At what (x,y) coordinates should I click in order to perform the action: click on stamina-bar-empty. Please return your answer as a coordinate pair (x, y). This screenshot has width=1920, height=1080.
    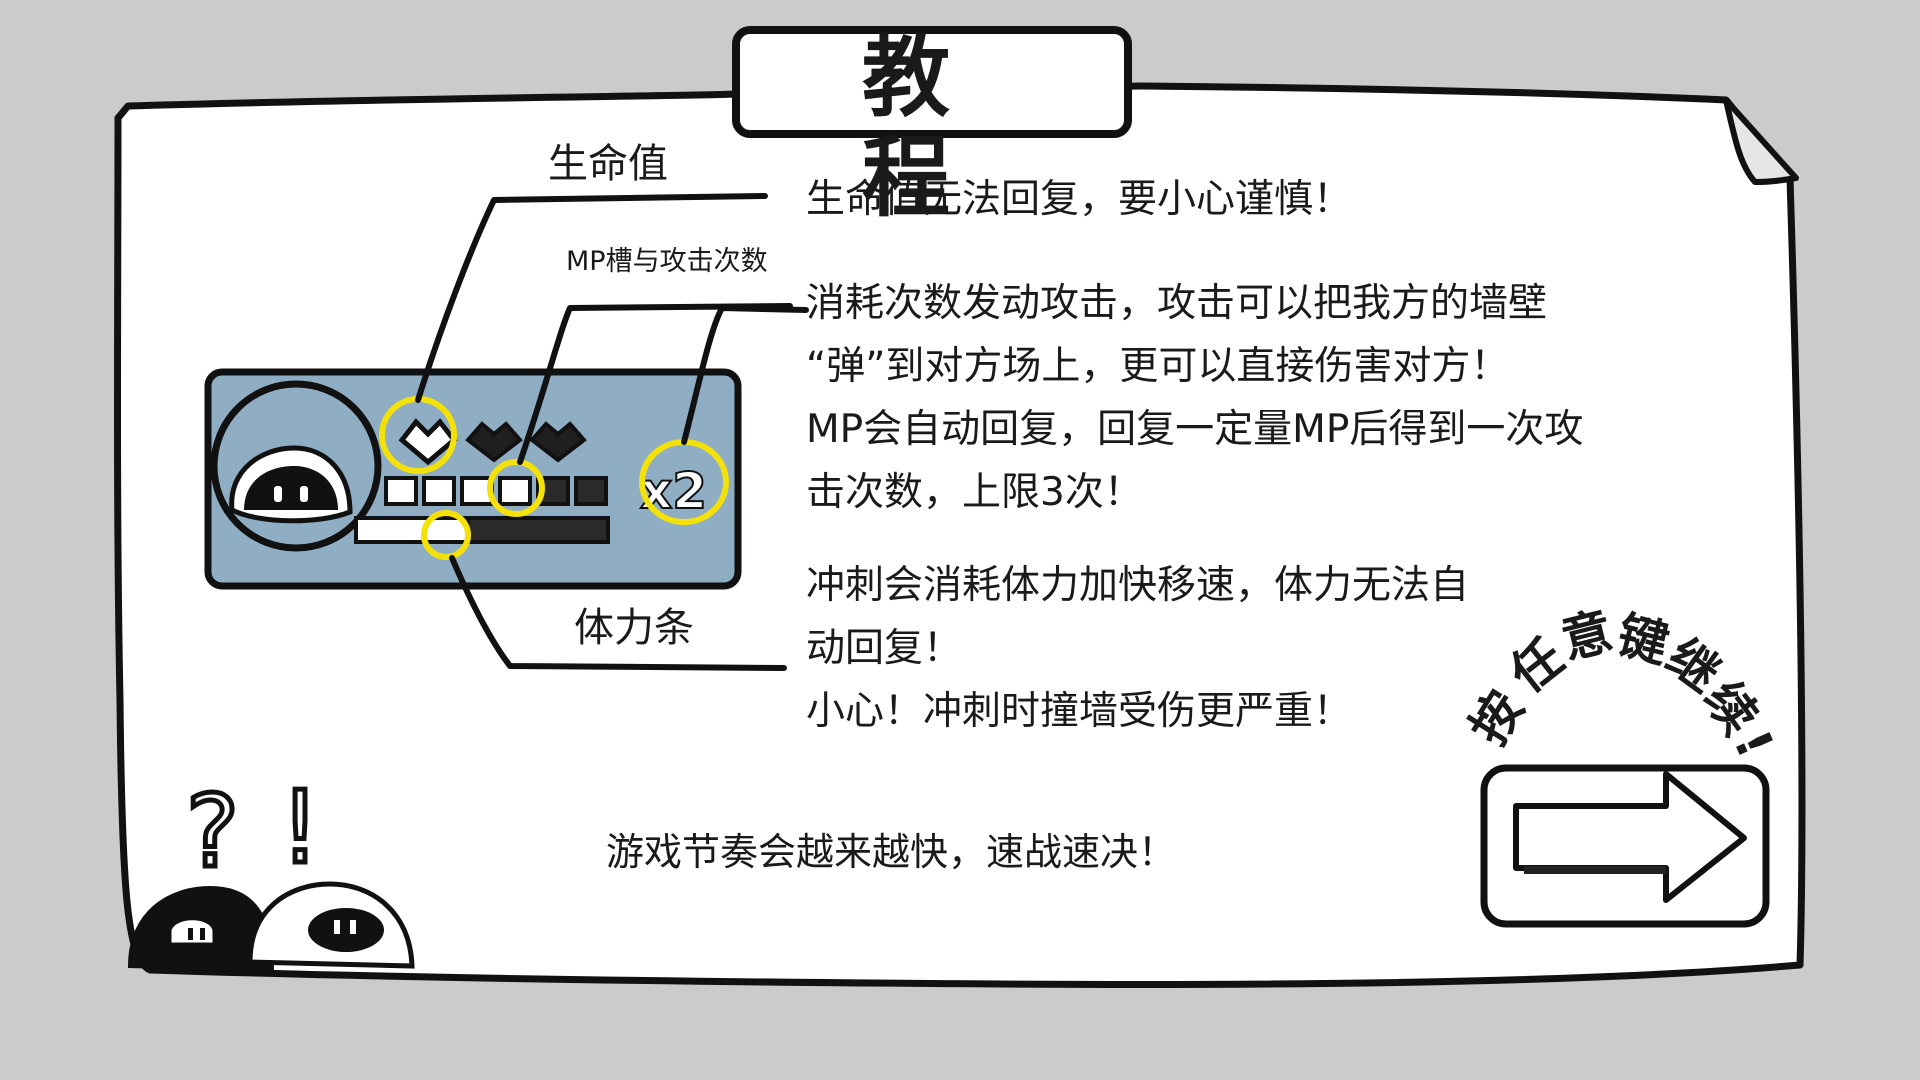
    Looking at the image, I should click on (538, 530).